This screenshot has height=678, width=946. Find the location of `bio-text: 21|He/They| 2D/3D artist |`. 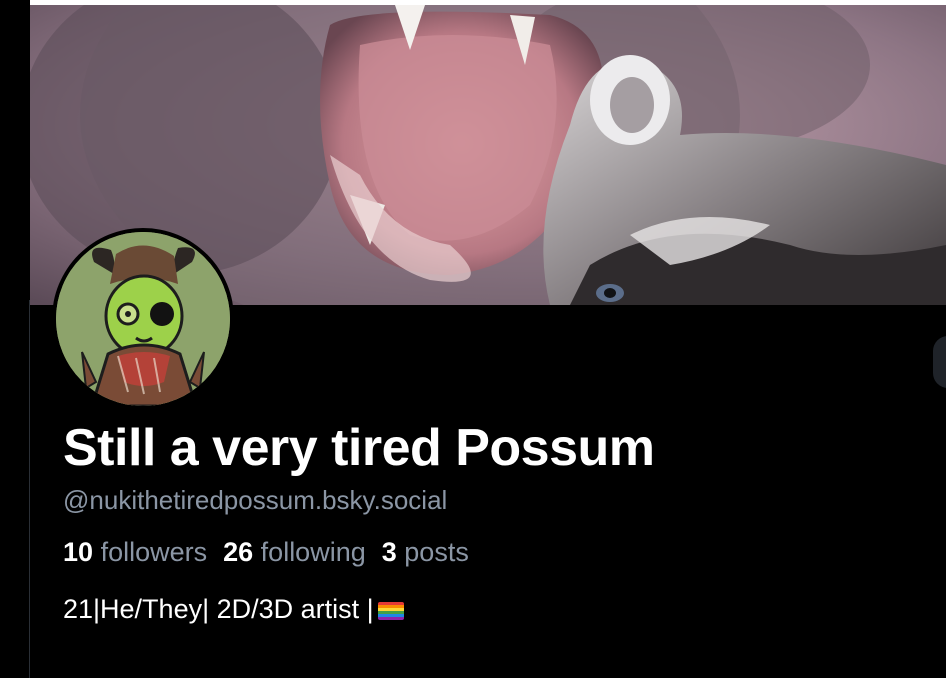

bio-text: 21|He/They| 2D/3D artist | is located at coordinates (218, 609).